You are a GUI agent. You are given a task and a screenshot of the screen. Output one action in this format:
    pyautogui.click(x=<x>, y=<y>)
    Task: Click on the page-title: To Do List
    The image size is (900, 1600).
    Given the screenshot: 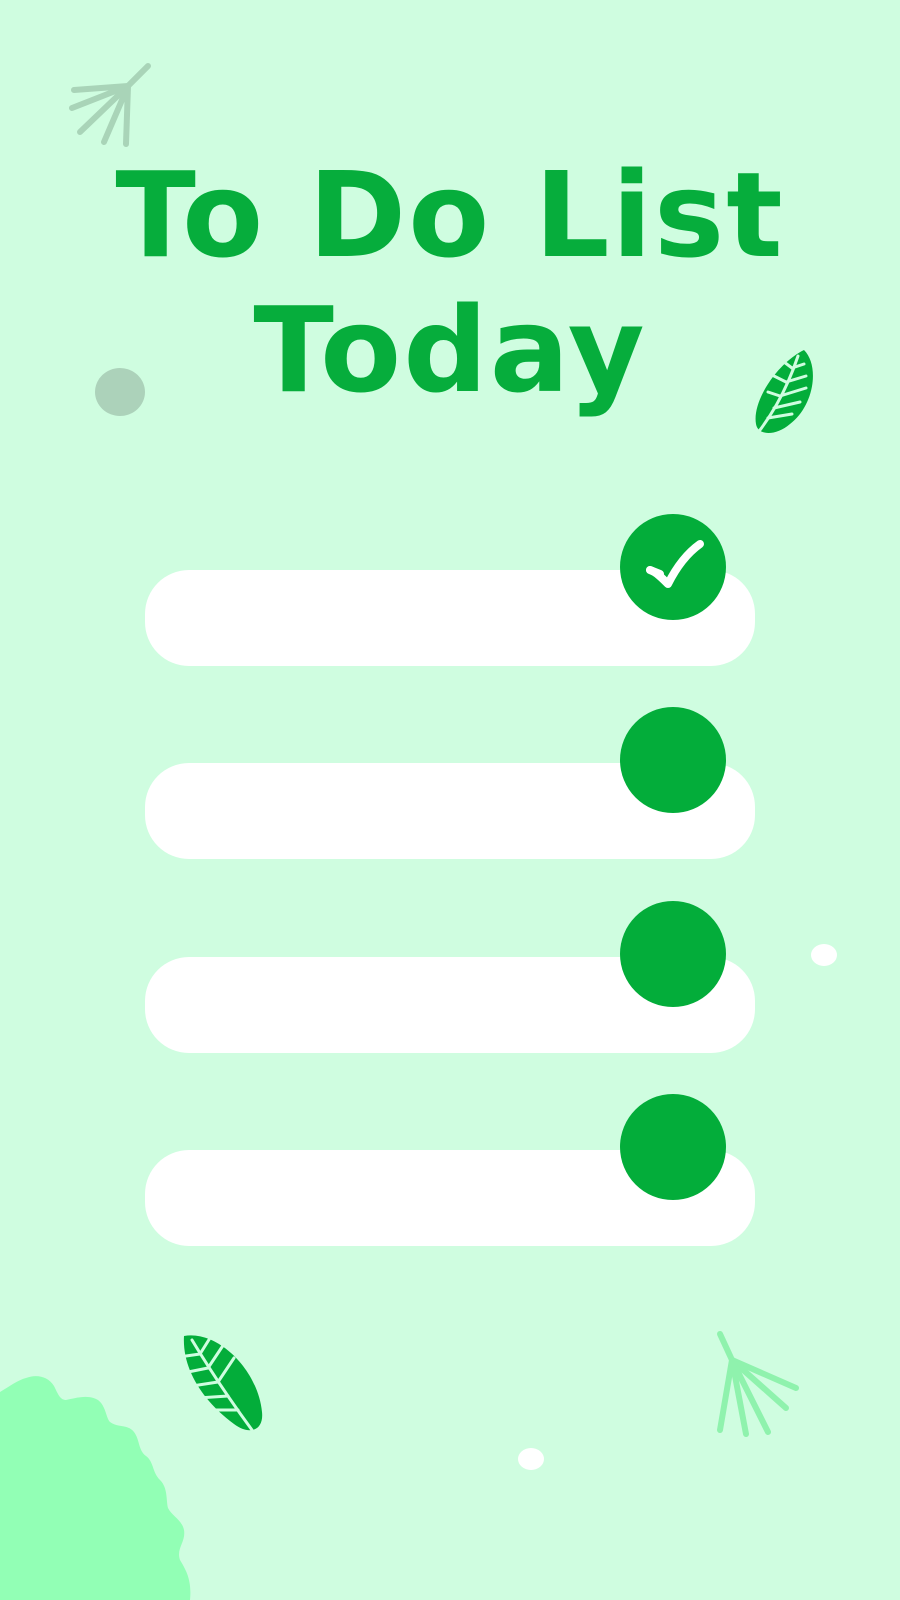 What is the action you would take?
    pyautogui.click(x=450, y=215)
    